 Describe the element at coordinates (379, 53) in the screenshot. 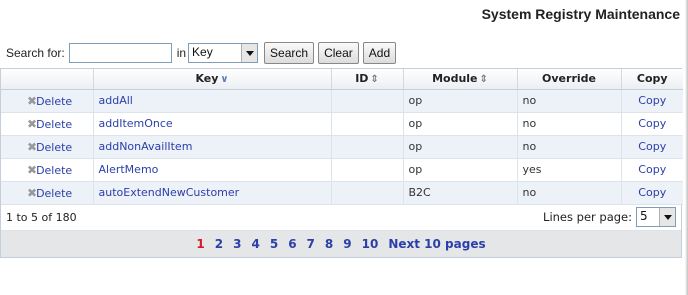

I see `add-button: Add` at that location.